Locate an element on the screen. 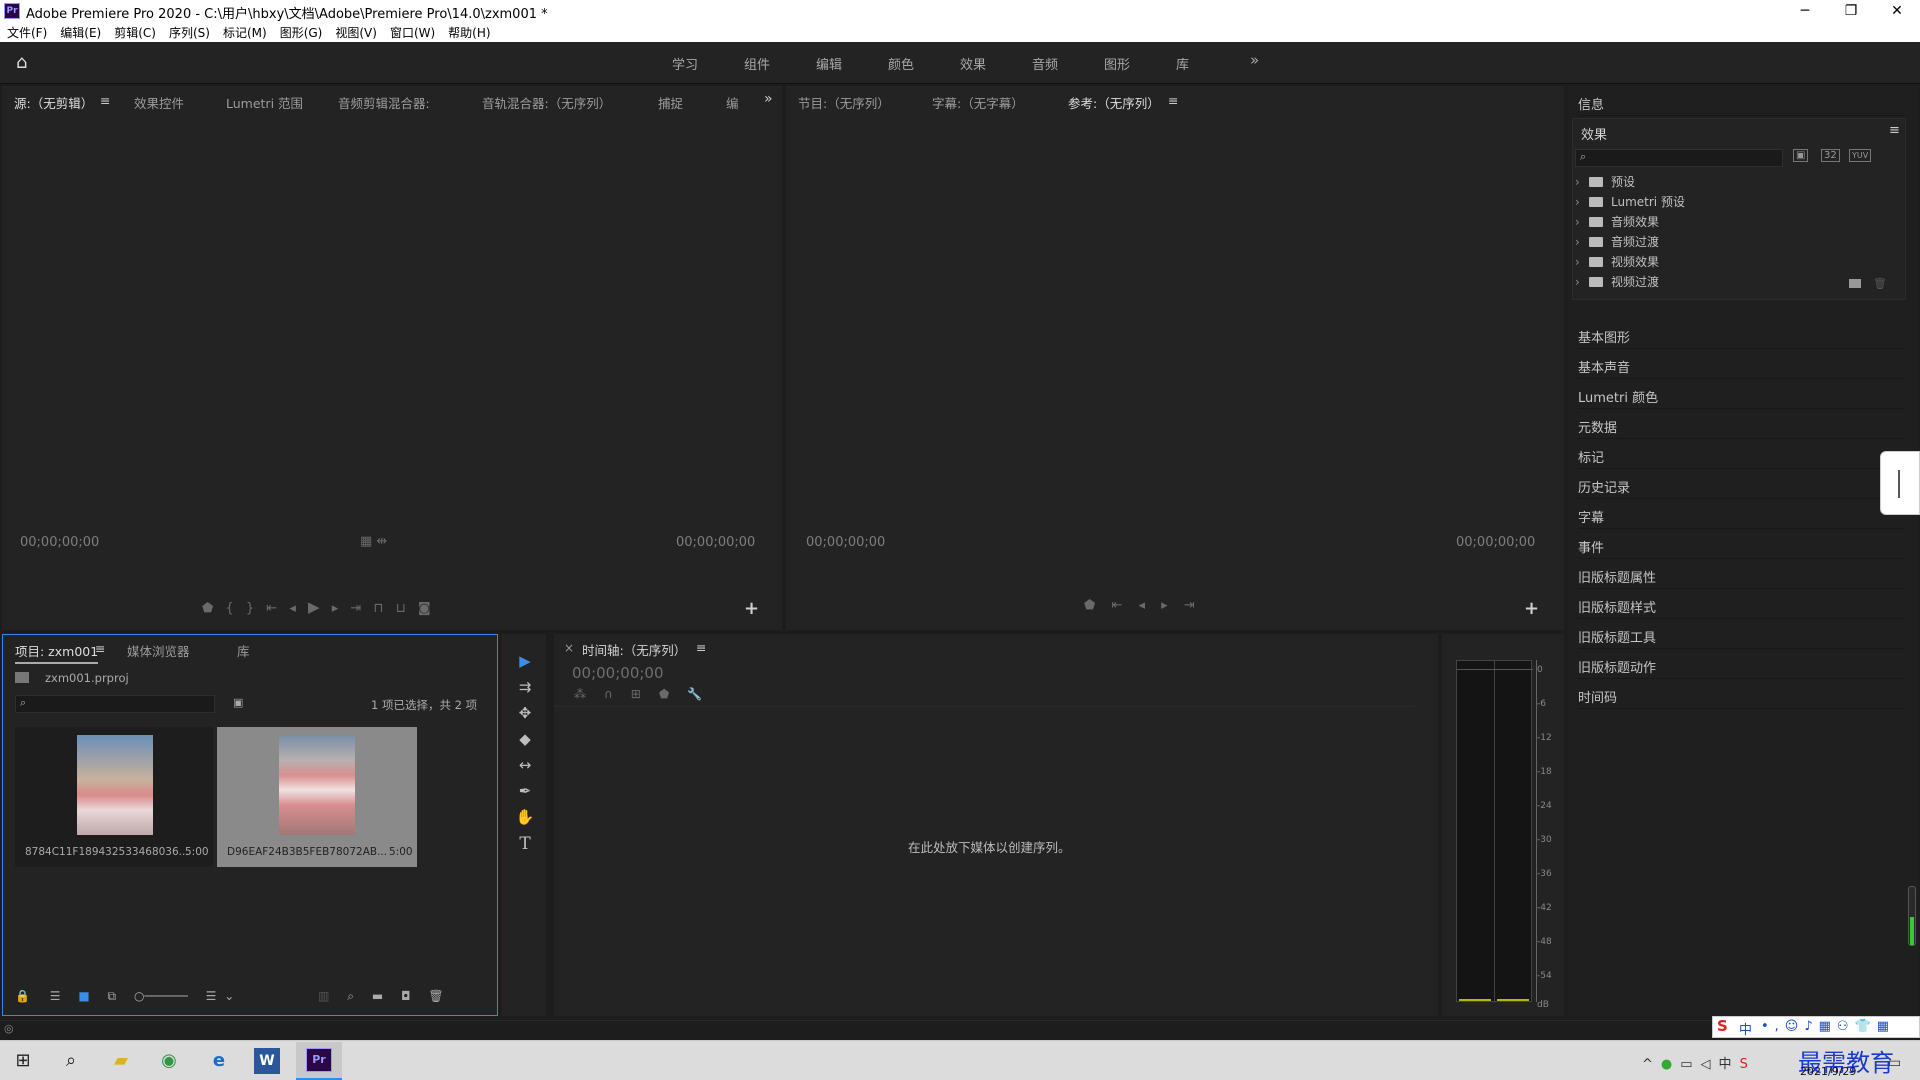 The image size is (1920, 1080). 32bit-effects-icon: 32 is located at coordinates (1830, 155).